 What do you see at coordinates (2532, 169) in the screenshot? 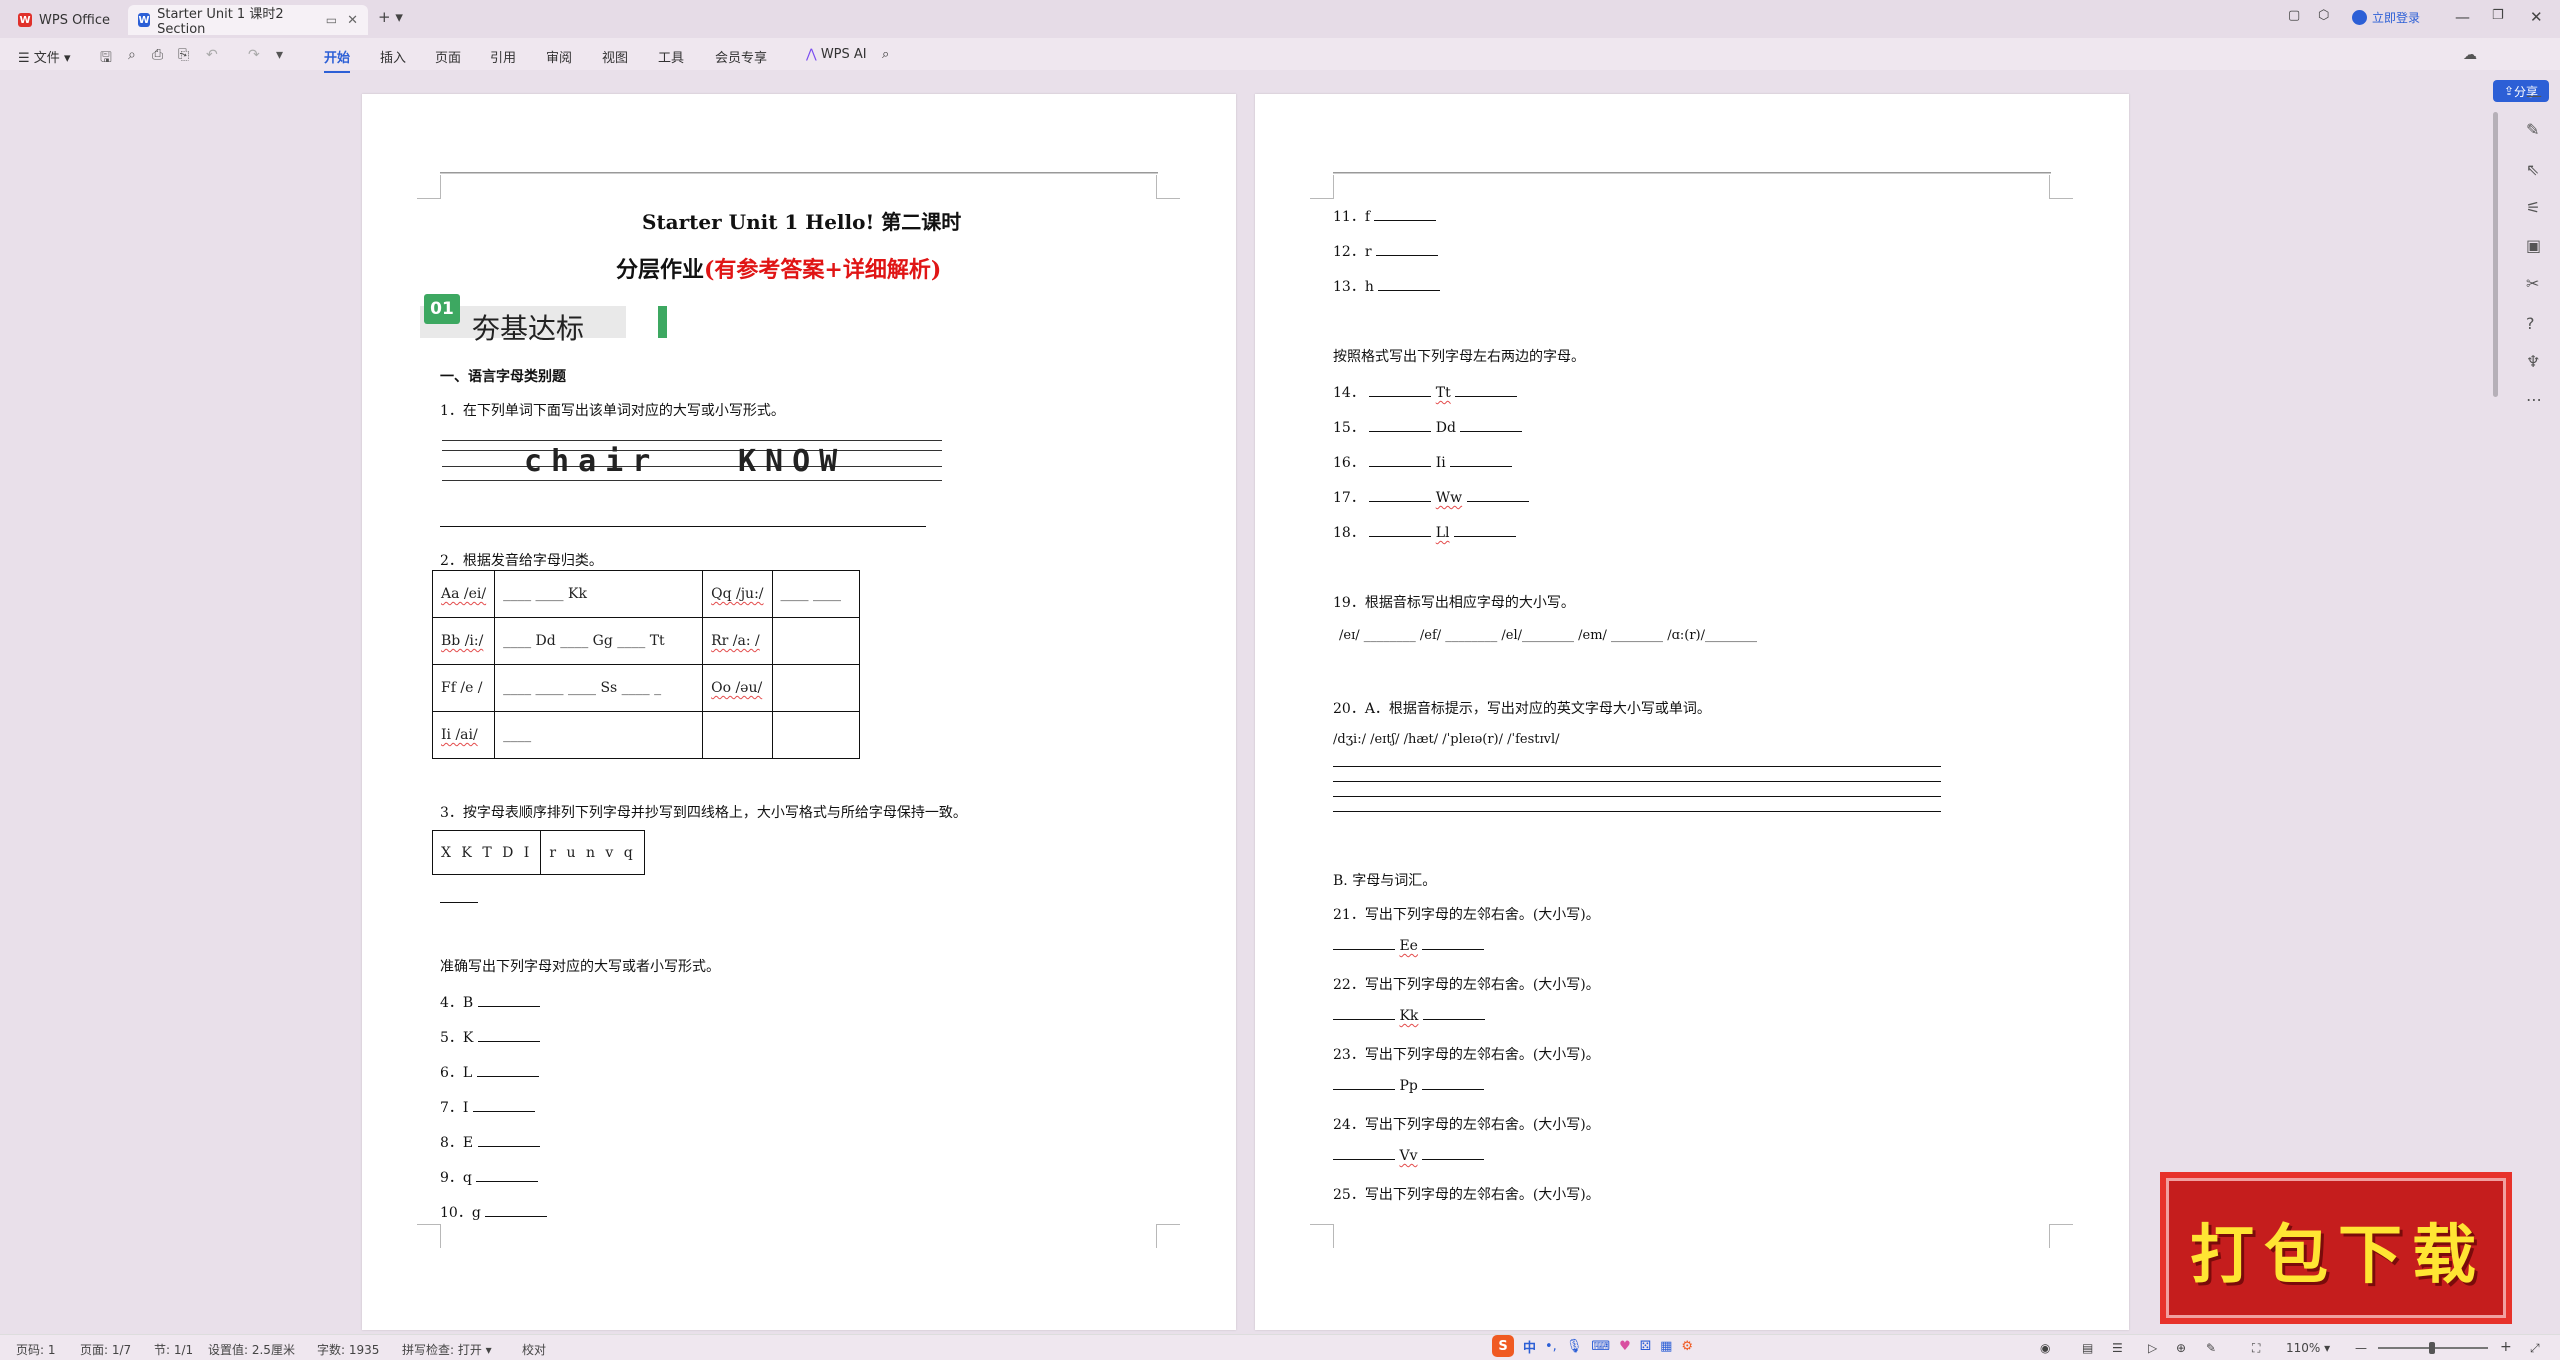
I see `select-cursor-icon: ⇖` at bounding box center [2532, 169].